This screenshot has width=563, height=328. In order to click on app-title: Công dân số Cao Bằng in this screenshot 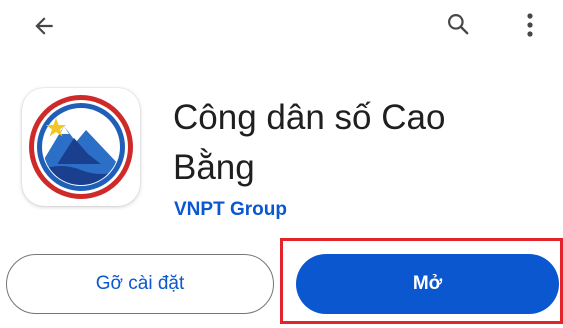, I will do `click(309, 142)`.